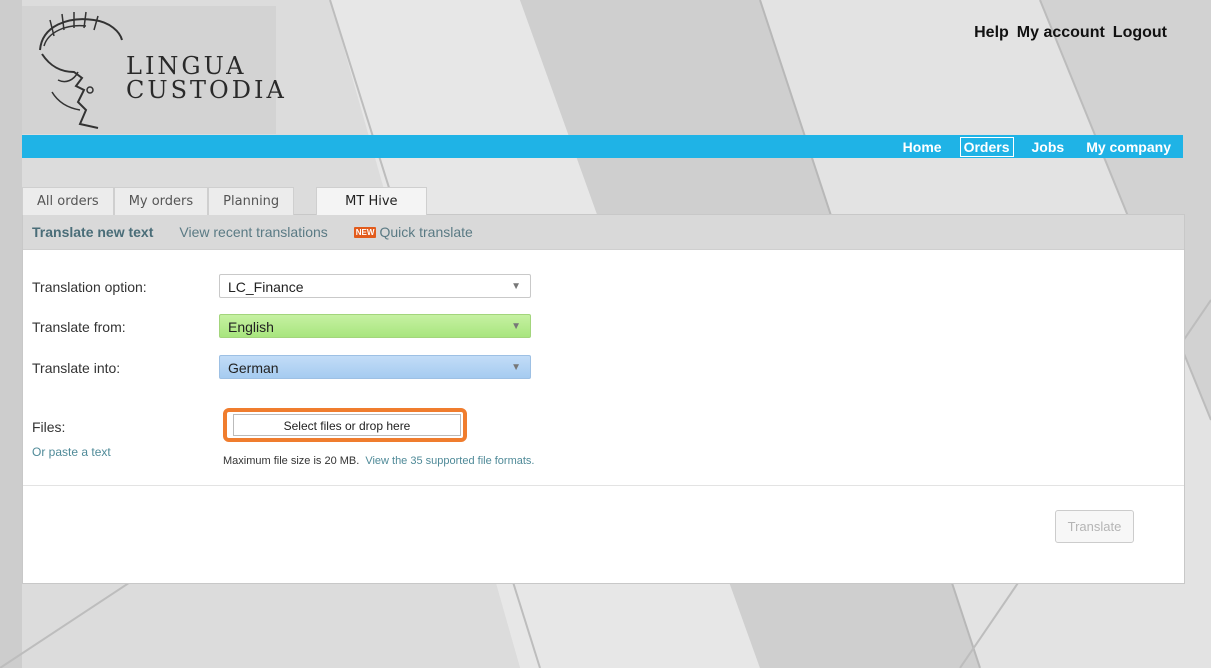 The width and height of the screenshot is (1211, 668). Describe the element at coordinates (449, 461) in the screenshot. I see `supported-formats-link: View the 35 supported file formats.` at that location.